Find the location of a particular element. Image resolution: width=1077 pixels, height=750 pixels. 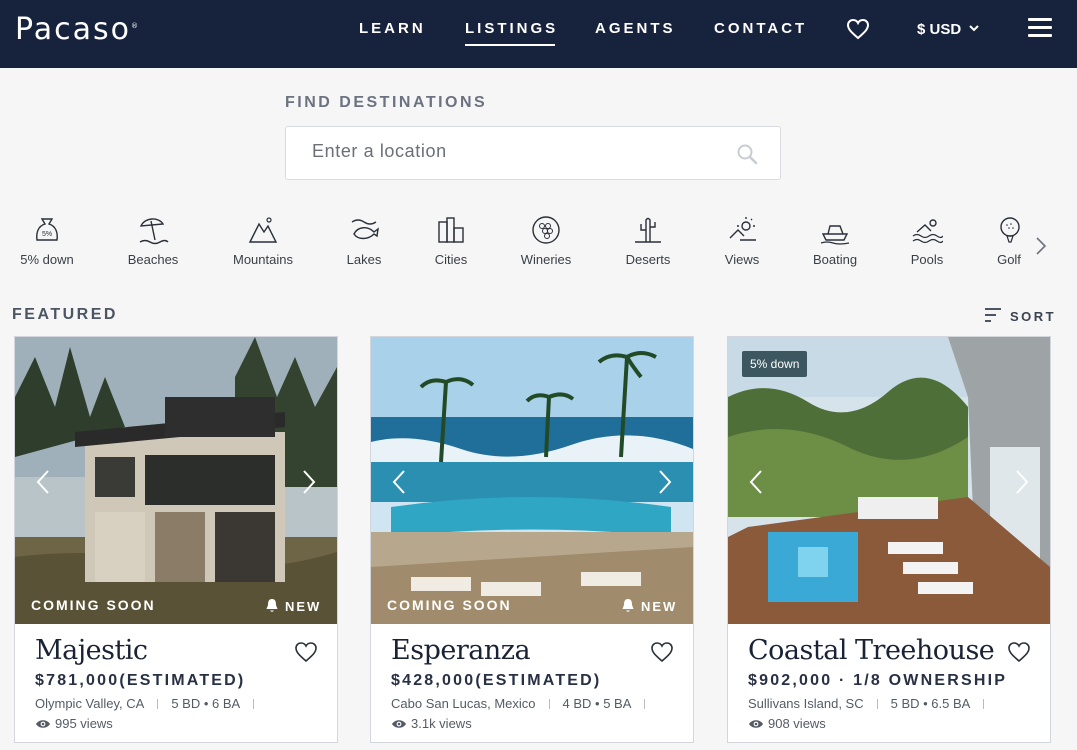

category-5-percent-down: 5% 5% down is located at coordinates (47, 240).